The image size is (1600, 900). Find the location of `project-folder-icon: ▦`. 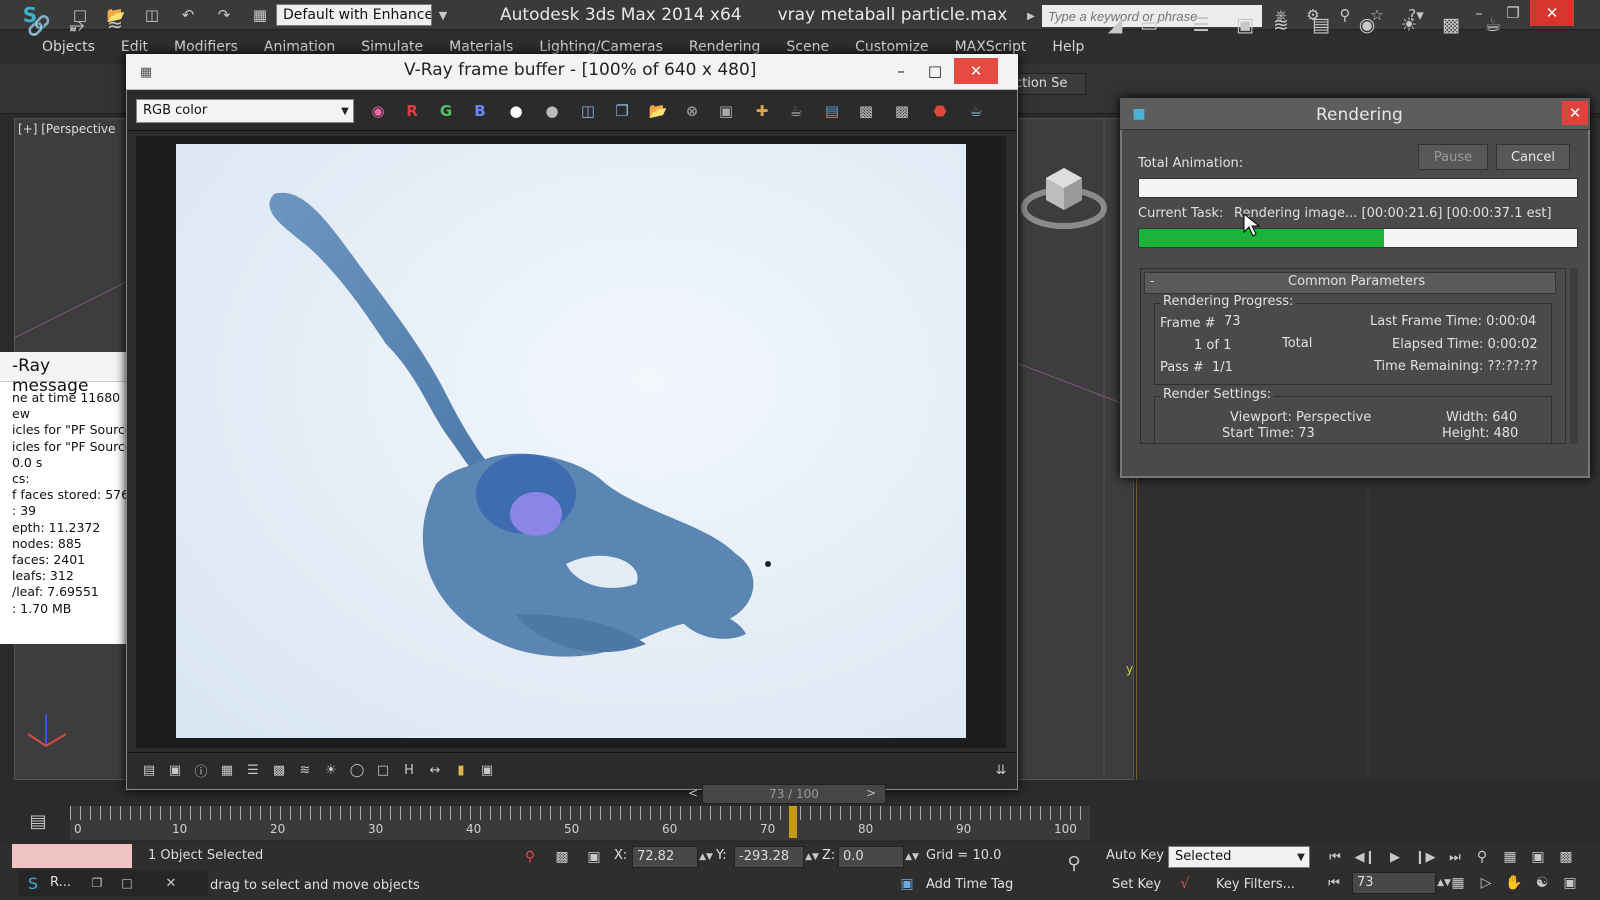

project-folder-icon: ▦ is located at coordinates (260, 15).